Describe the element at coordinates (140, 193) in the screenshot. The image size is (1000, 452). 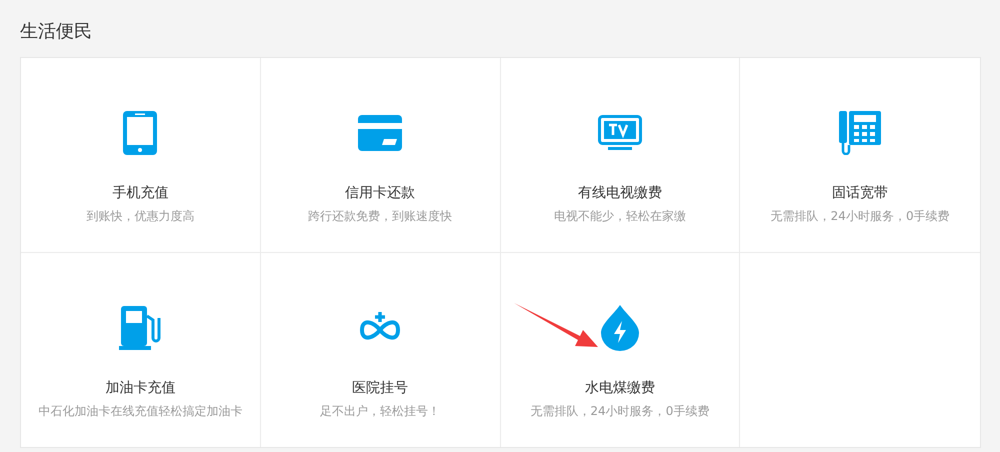
I see `service-name: 手机充值` at that location.